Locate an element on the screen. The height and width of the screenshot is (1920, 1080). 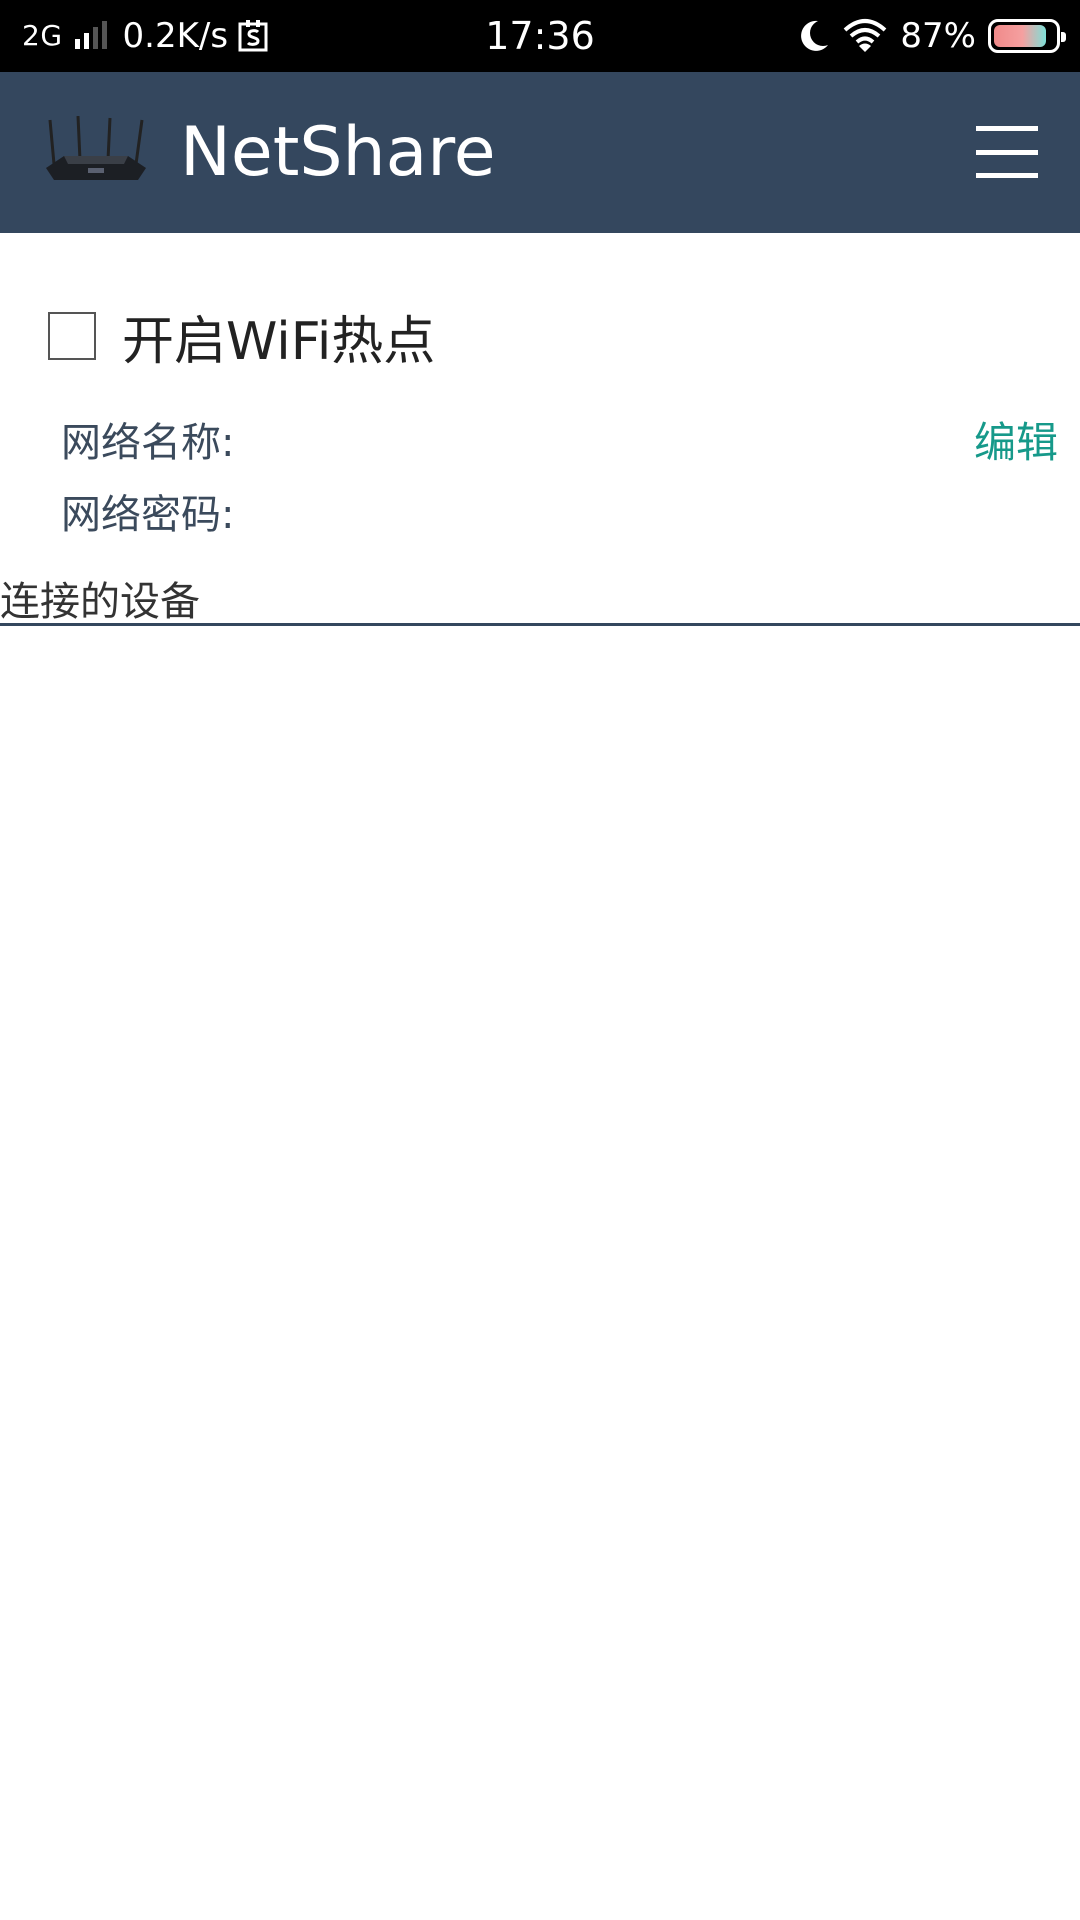
moon-icon is located at coordinates (814, 36).